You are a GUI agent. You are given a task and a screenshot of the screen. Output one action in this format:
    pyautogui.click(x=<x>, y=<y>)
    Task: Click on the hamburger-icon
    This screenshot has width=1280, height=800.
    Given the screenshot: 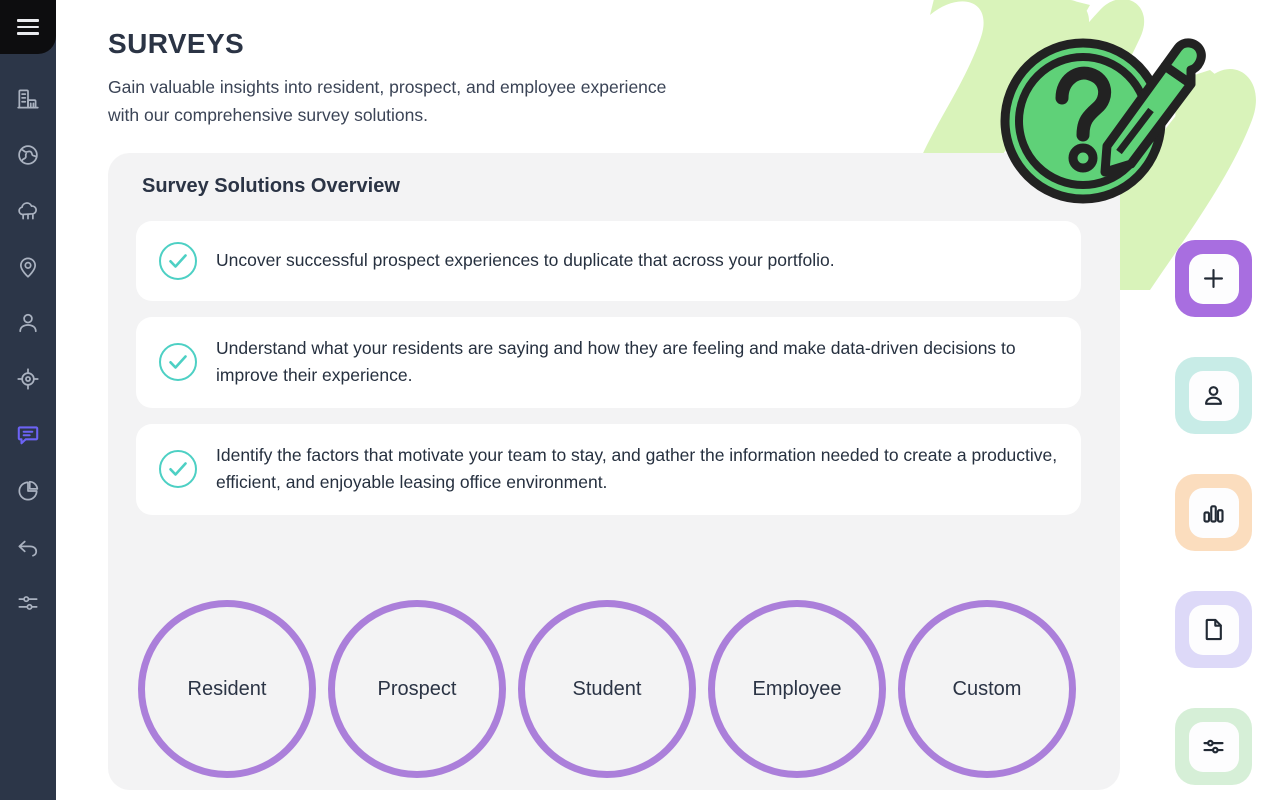 What is the action you would take?
    pyautogui.click(x=28, y=27)
    